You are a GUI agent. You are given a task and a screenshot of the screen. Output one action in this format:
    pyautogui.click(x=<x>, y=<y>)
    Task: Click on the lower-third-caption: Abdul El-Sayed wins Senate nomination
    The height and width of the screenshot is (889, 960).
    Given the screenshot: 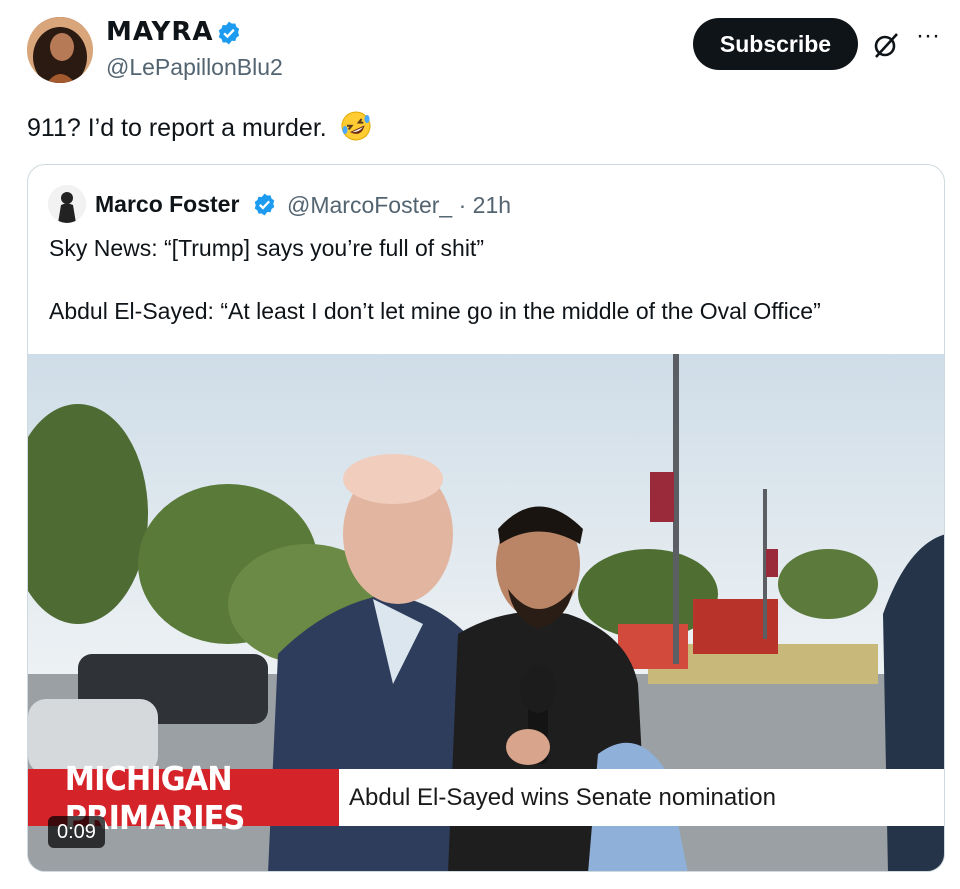 What is the action you would take?
    pyautogui.click(x=641, y=797)
    